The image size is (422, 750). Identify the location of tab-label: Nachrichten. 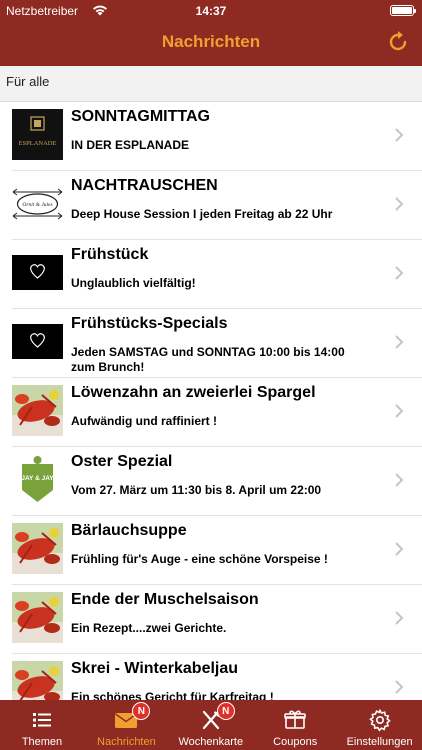
(126, 742).